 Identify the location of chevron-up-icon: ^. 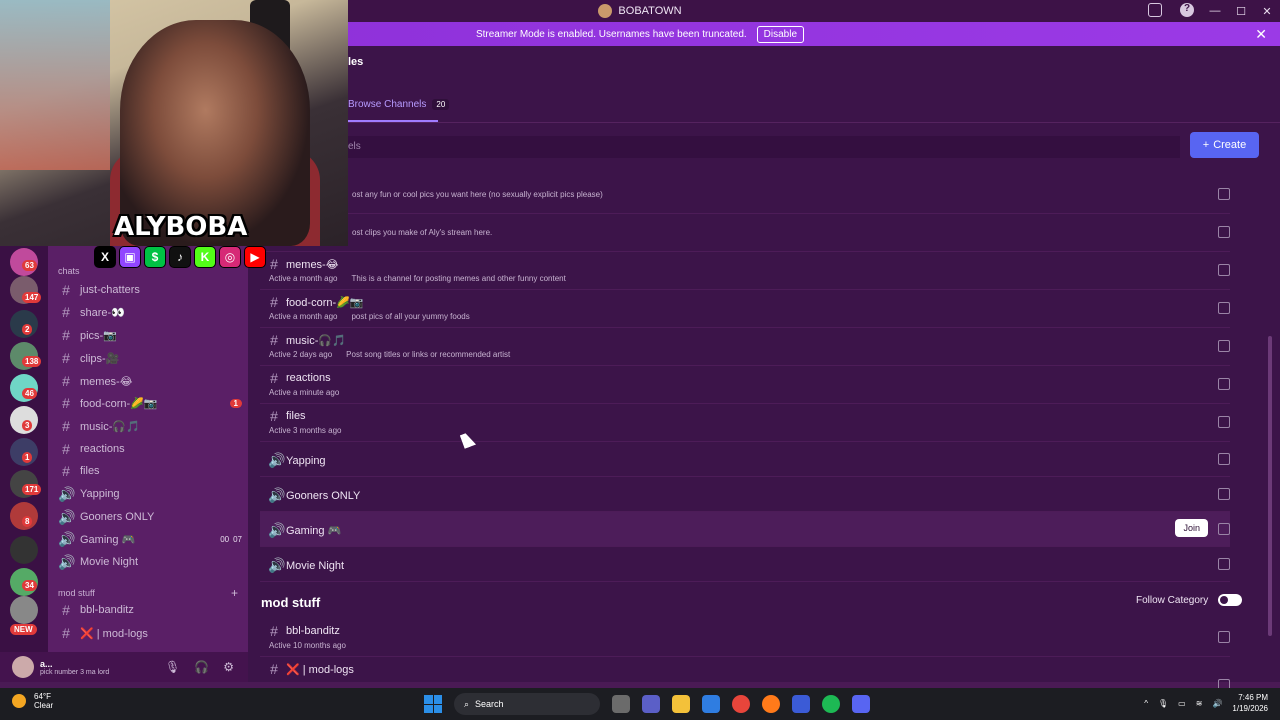
(1146, 703).